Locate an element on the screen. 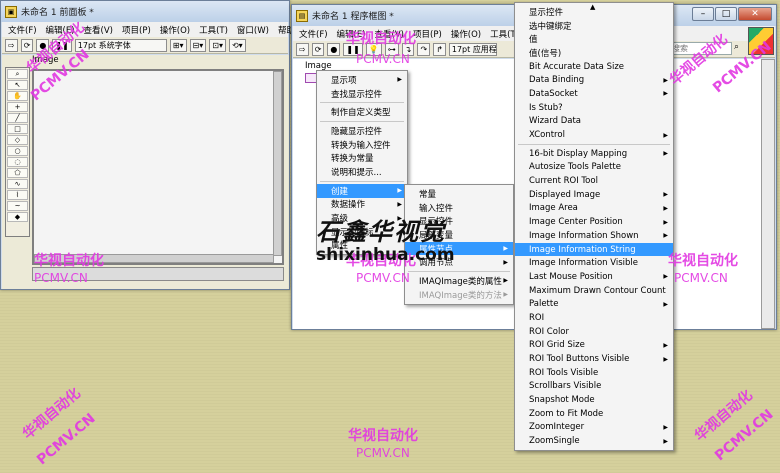 The image size is (780, 473). front-panel-titlebar: ▣ 未命名 1 前面板 * is located at coordinates (145, 11).